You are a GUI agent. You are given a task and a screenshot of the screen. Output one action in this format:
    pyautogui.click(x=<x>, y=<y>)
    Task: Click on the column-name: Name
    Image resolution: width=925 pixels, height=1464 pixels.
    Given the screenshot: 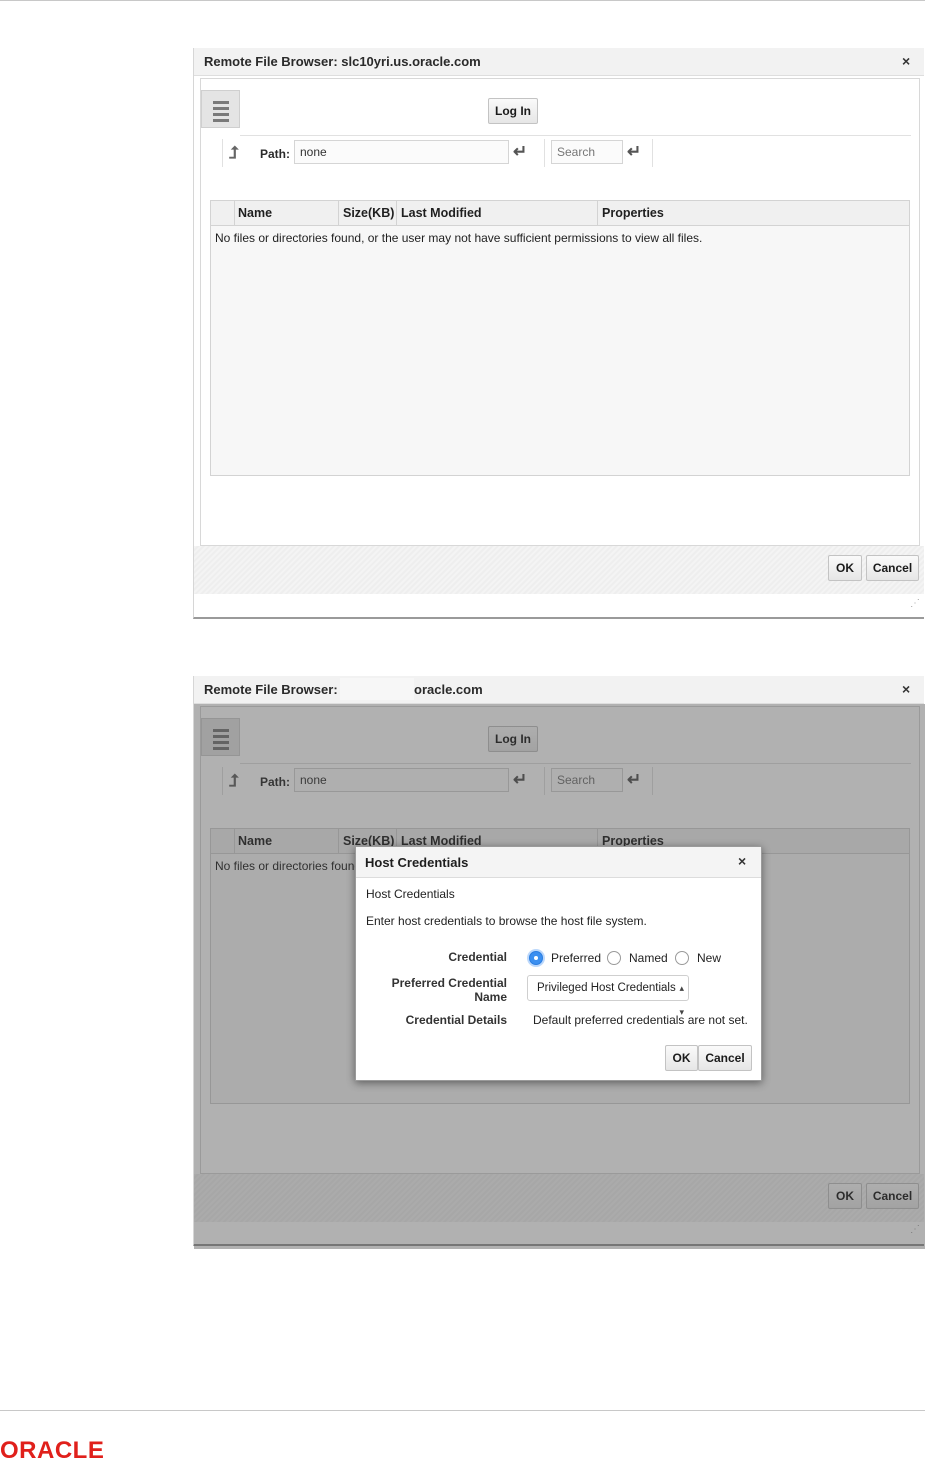 What is the action you would take?
    pyautogui.click(x=255, y=213)
    